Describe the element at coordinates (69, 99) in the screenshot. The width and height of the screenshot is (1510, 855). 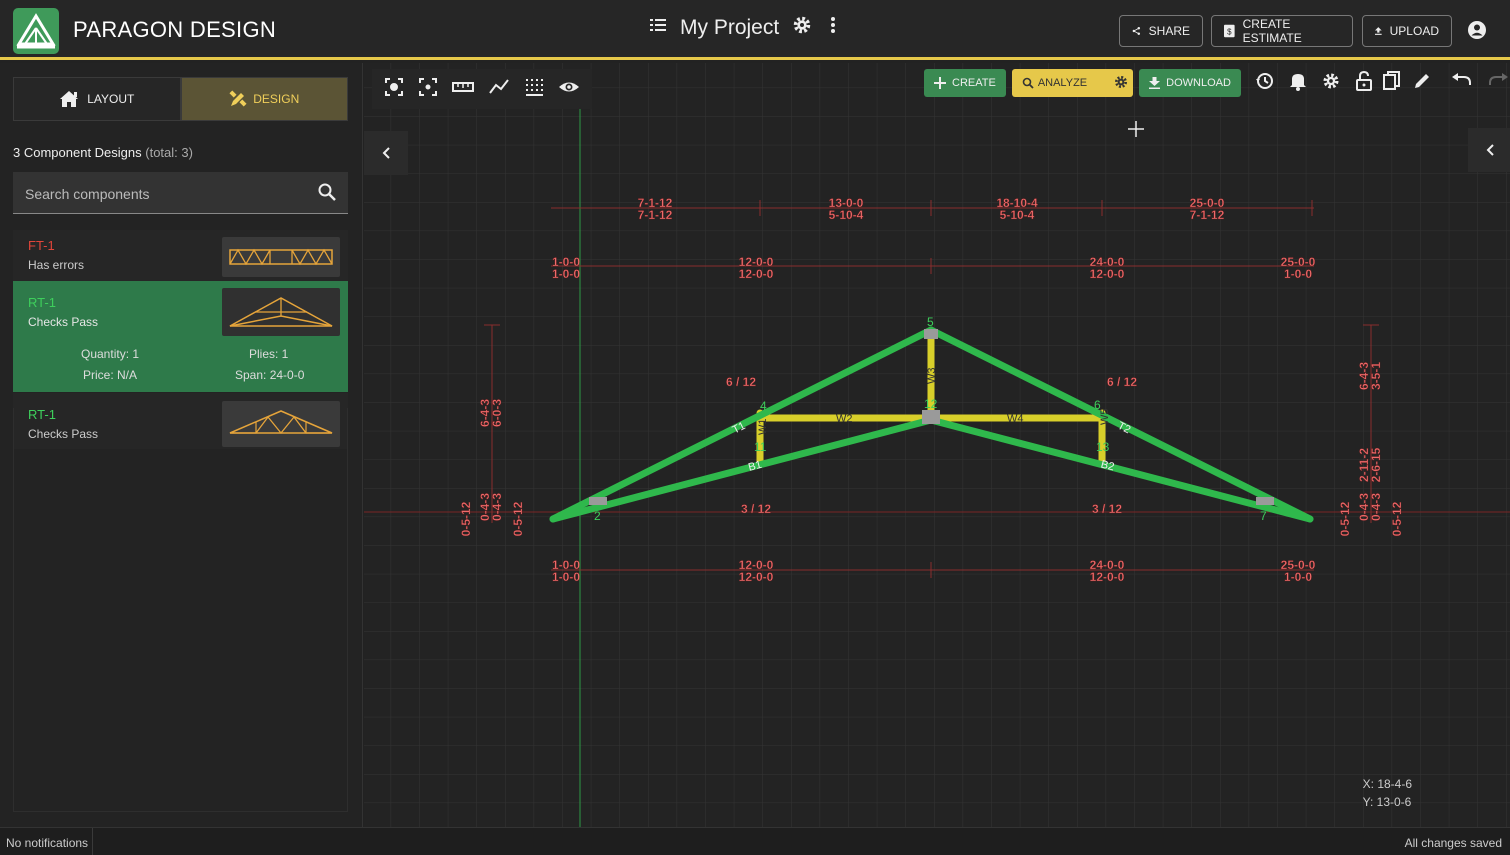
I see `house-icon` at that location.